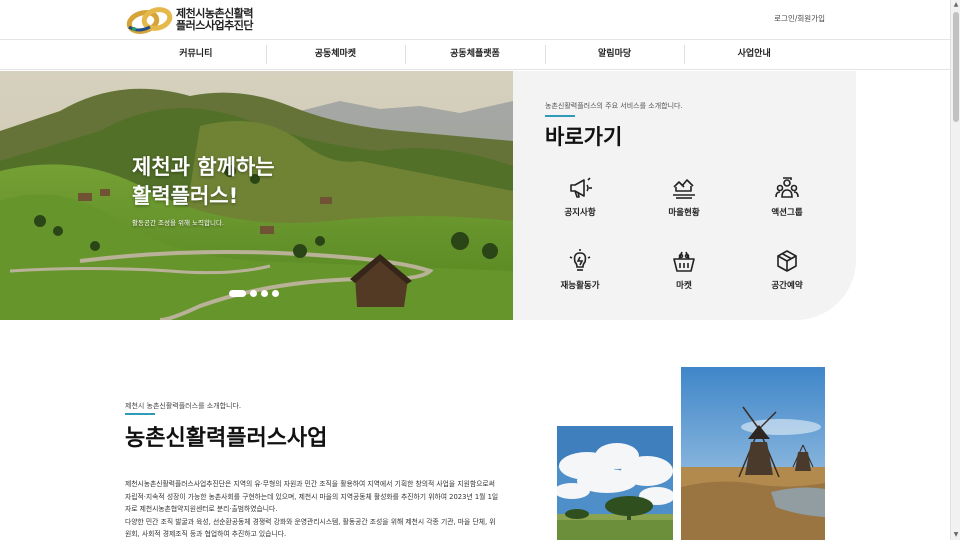 The height and width of the screenshot is (540, 960). I want to click on hero-pagination, so click(254, 293).